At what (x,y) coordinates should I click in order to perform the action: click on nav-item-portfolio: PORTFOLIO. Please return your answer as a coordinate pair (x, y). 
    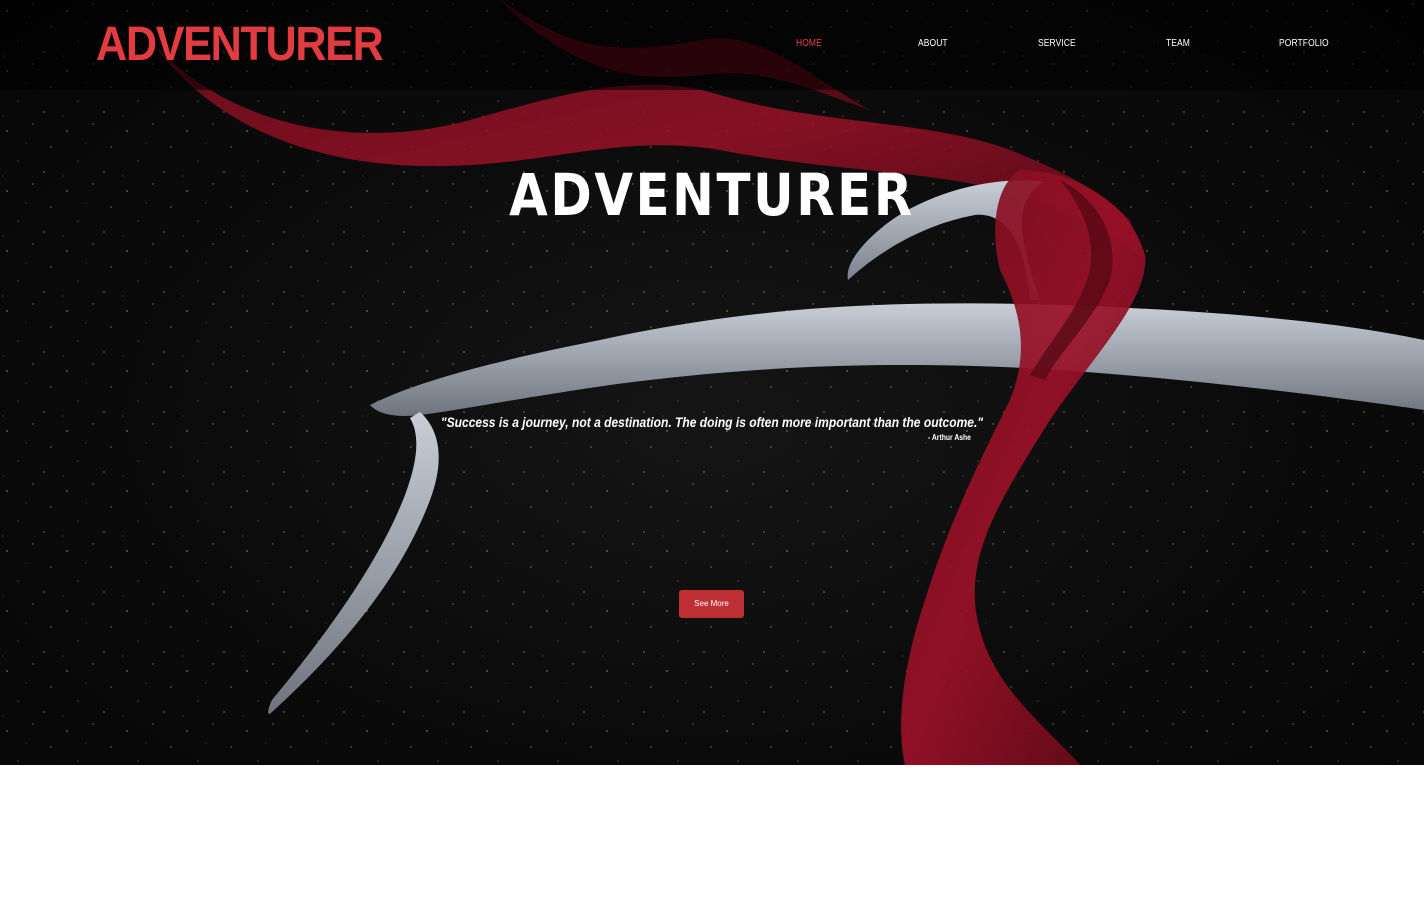
    Looking at the image, I should click on (1304, 43).